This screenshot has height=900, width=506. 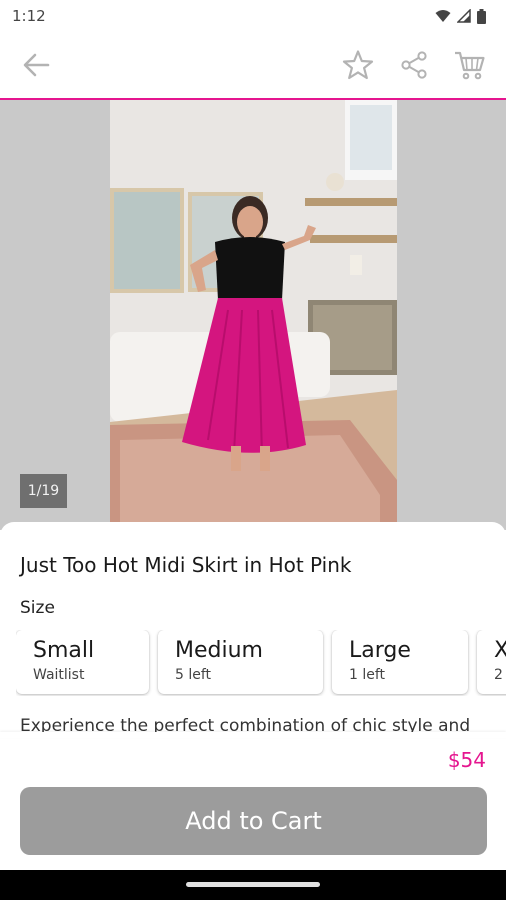 What do you see at coordinates (481, 16) in the screenshot?
I see `battery-icon` at bounding box center [481, 16].